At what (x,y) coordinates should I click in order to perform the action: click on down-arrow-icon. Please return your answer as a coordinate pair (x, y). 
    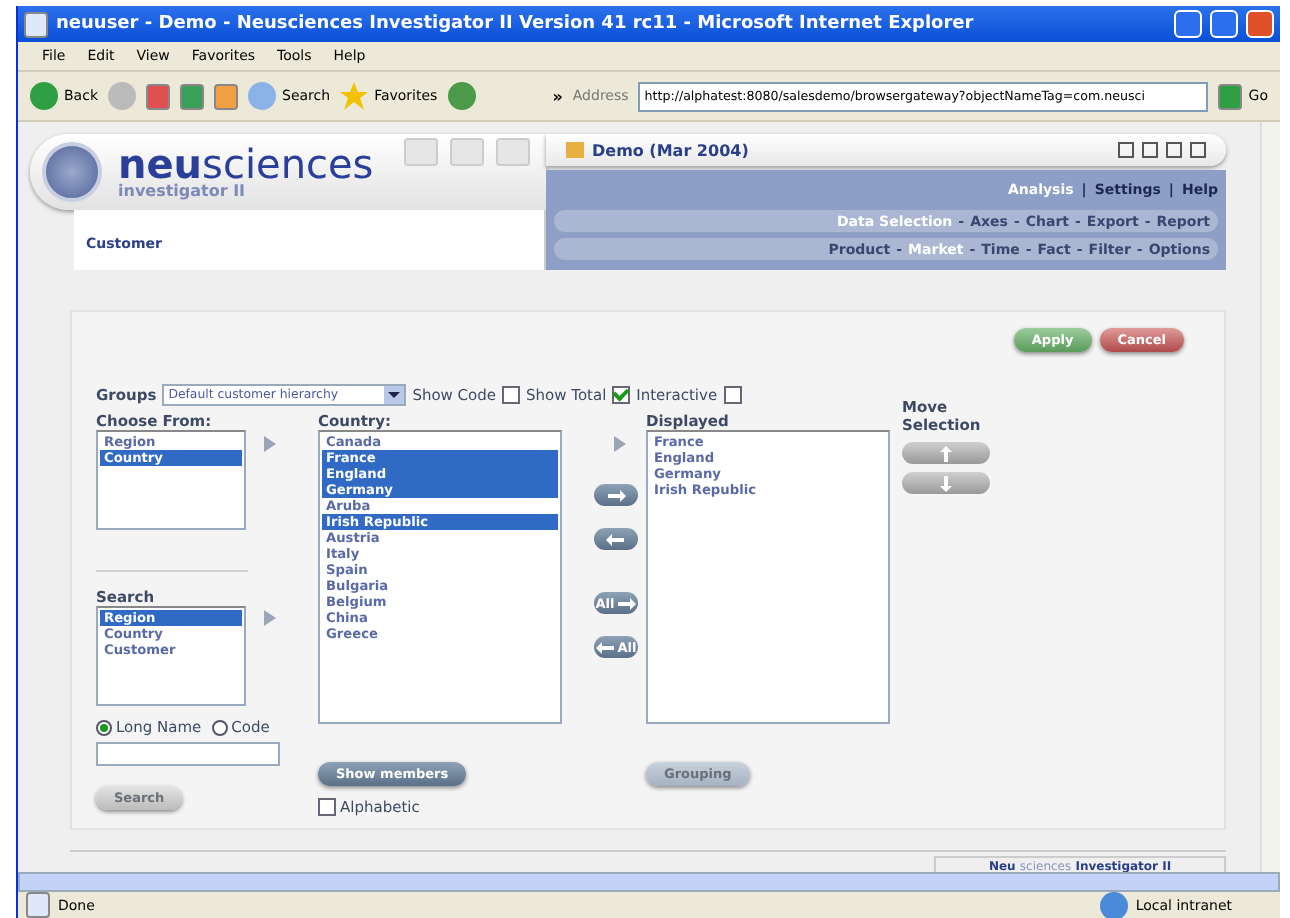
    Looking at the image, I should click on (946, 483).